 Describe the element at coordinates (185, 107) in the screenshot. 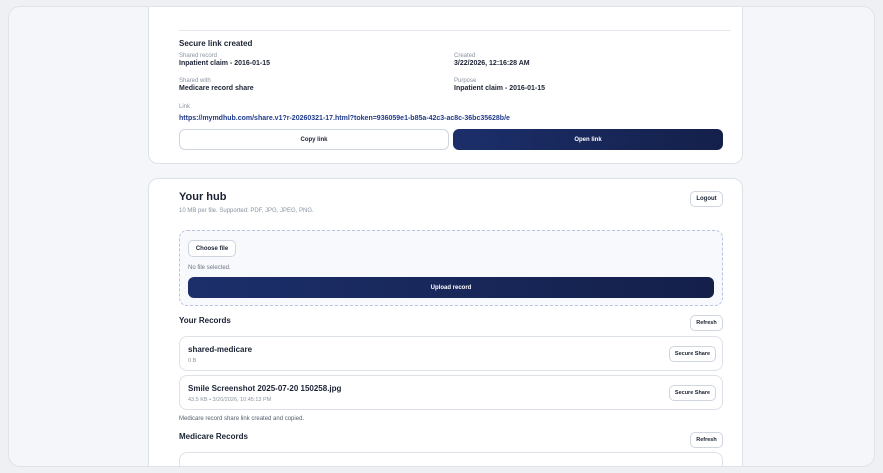

I see `link-label: Link` at that location.